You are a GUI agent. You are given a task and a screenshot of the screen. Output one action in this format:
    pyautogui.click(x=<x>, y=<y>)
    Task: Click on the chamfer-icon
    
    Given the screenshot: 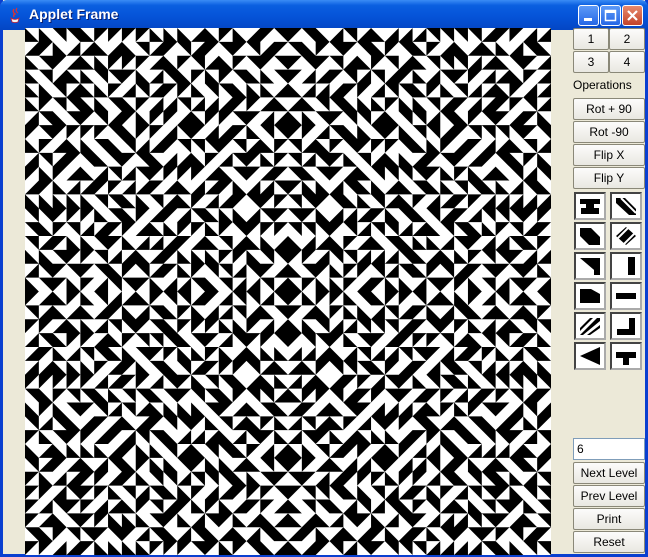 What is the action you would take?
    pyautogui.click(x=590, y=236)
    